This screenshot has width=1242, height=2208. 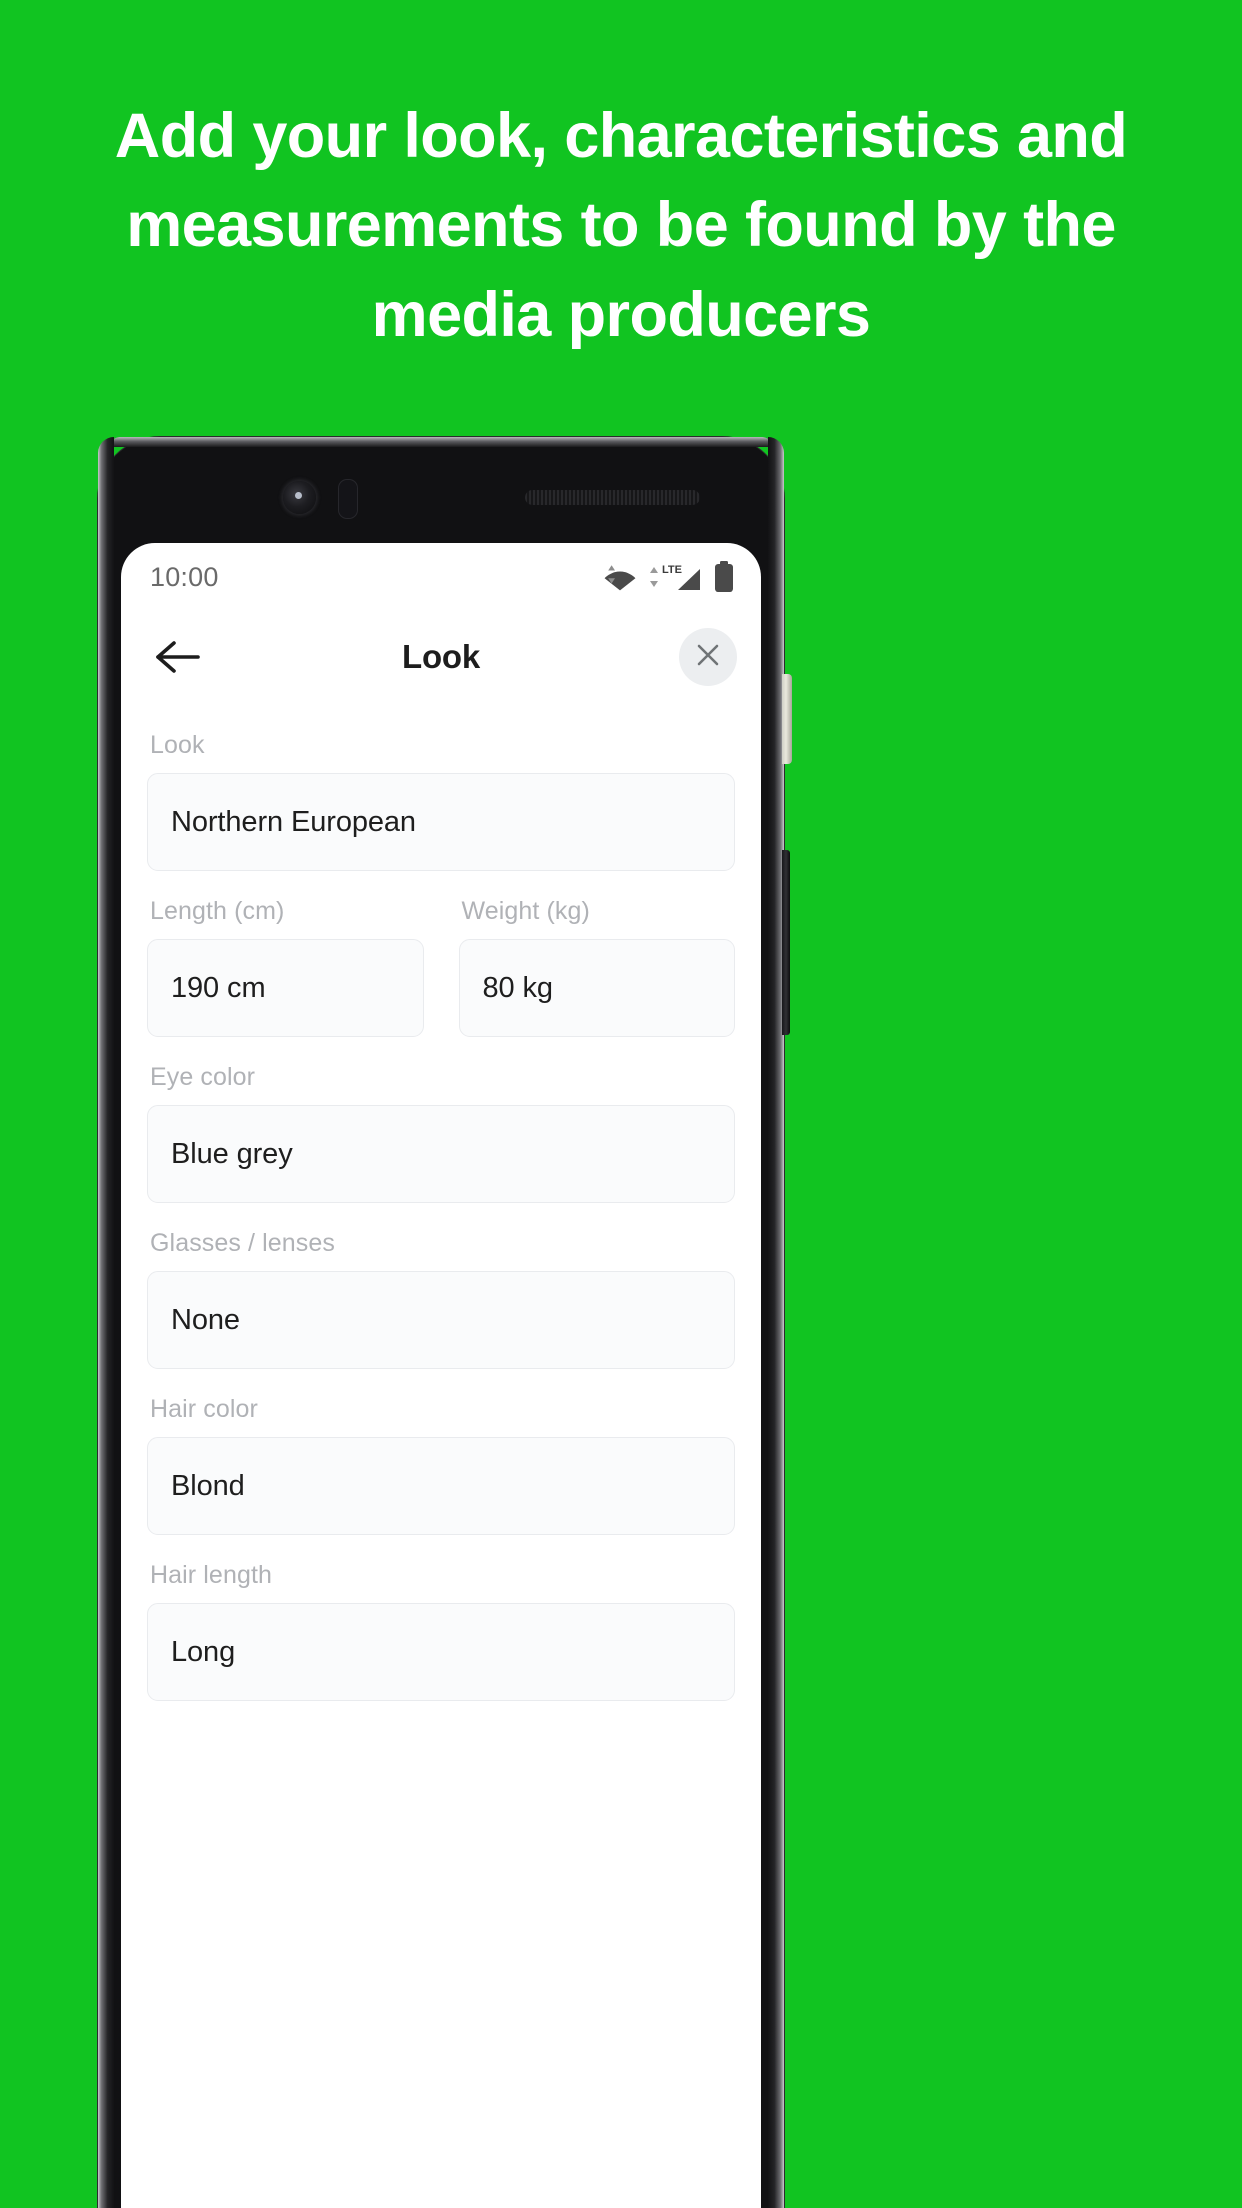 I want to click on field-input-hair-length: Long, so click(x=441, y=1652).